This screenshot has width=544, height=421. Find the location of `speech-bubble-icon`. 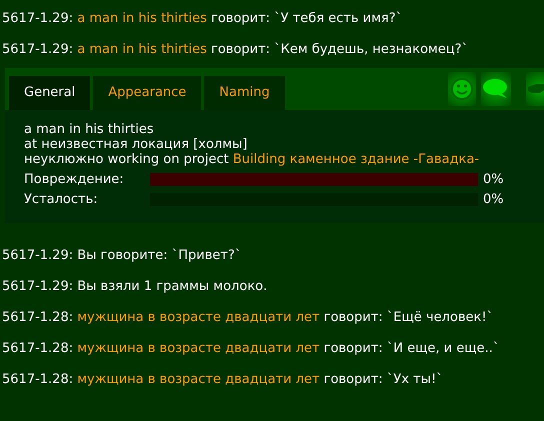

speech-bubble-icon is located at coordinates (496, 89).